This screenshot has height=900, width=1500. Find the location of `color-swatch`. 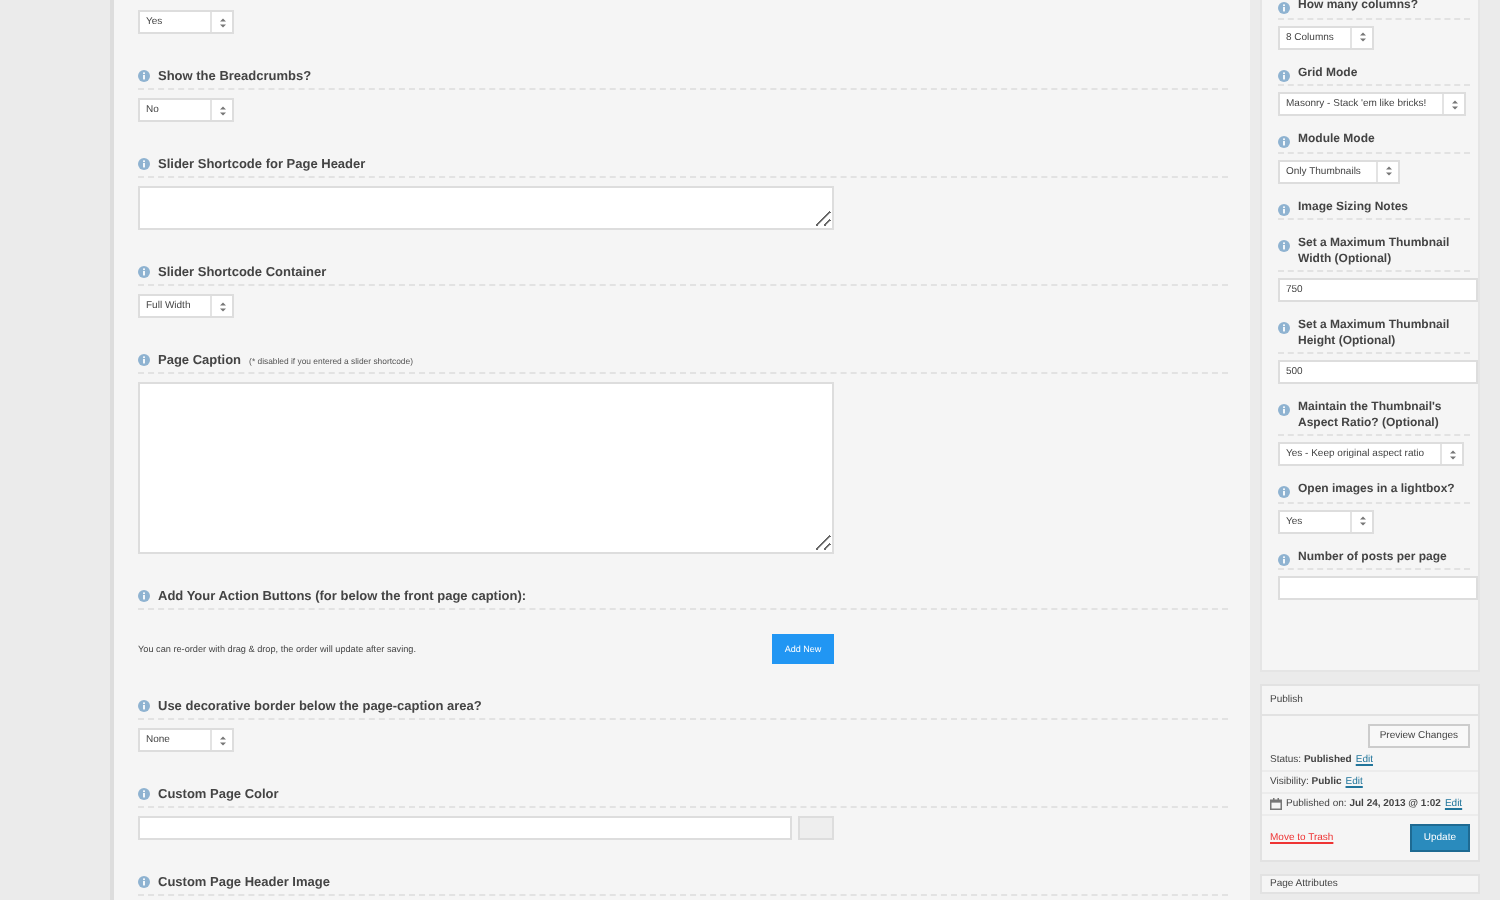

color-swatch is located at coordinates (816, 828).